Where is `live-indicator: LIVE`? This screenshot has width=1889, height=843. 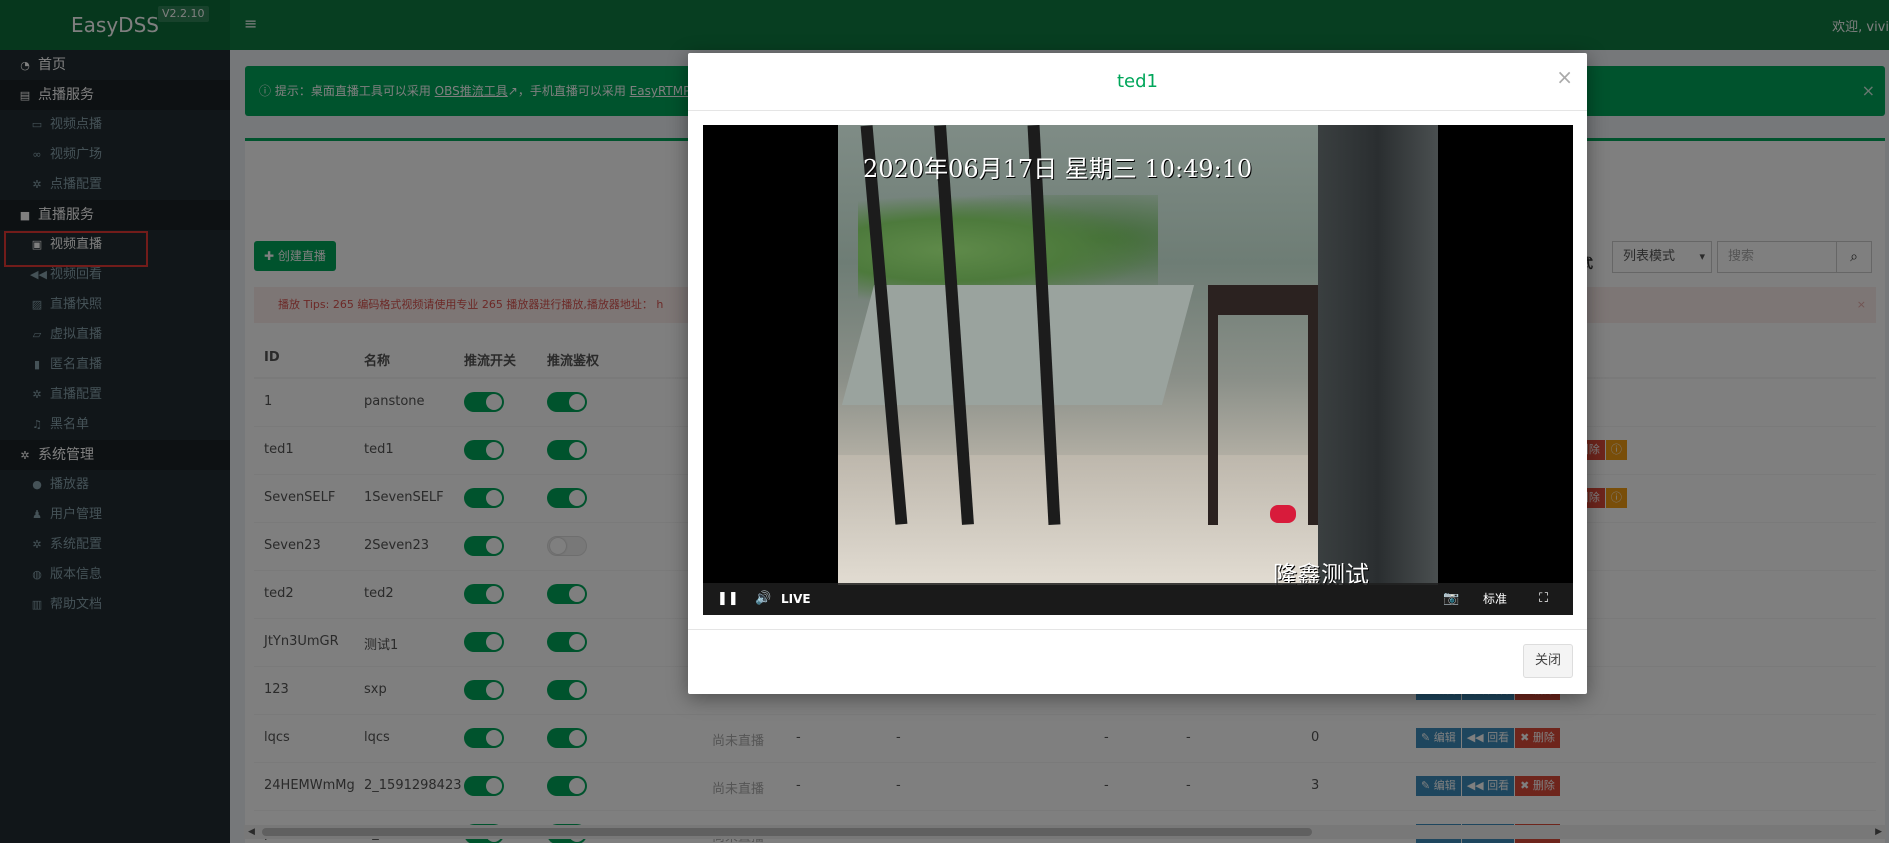 live-indicator: LIVE is located at coordinates (796, 599).